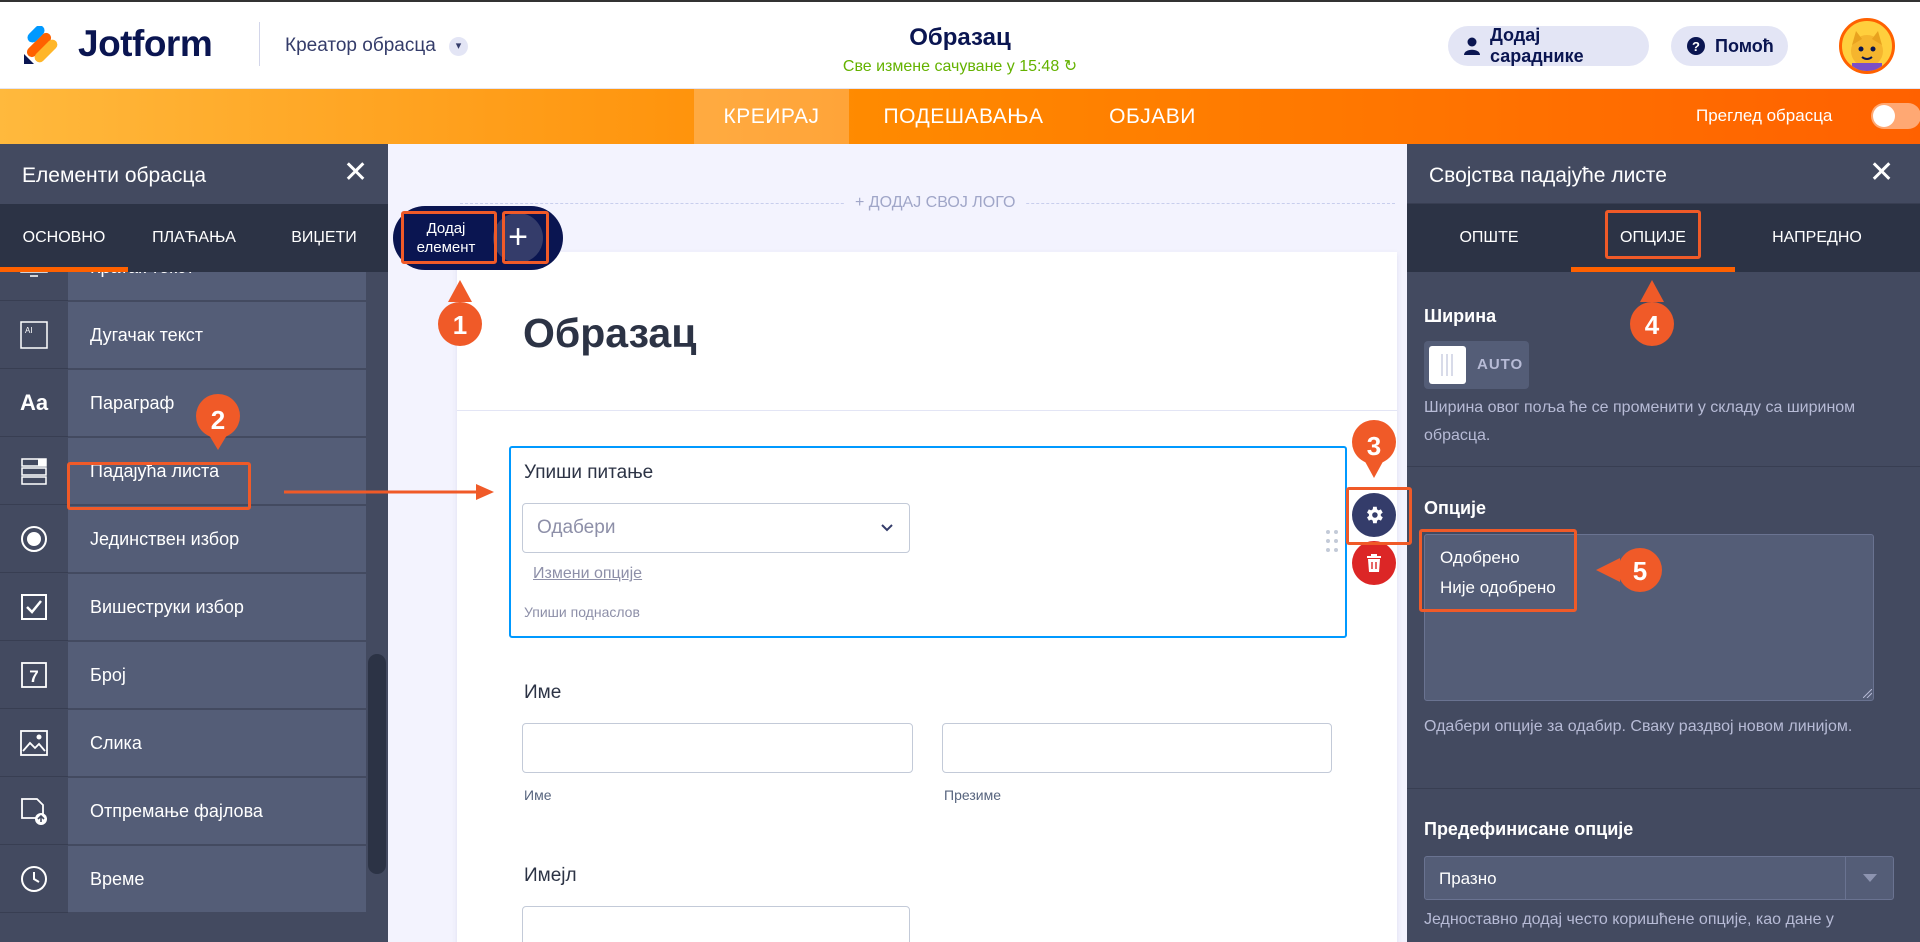 The width and height of the screenshot is (1920, 942). I want to click on delete-field-button, so click(1374, 563).